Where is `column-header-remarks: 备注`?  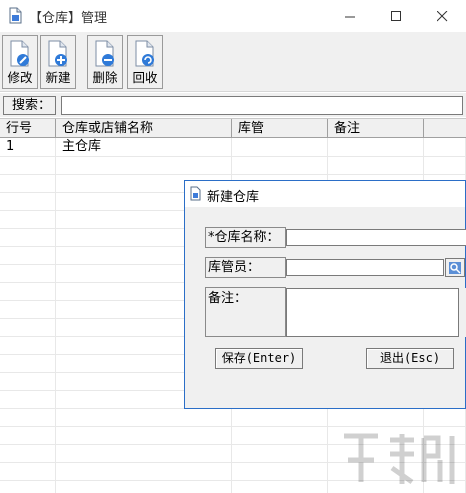 column-header-remarks: 备注 is located at coordinates (376, 128).